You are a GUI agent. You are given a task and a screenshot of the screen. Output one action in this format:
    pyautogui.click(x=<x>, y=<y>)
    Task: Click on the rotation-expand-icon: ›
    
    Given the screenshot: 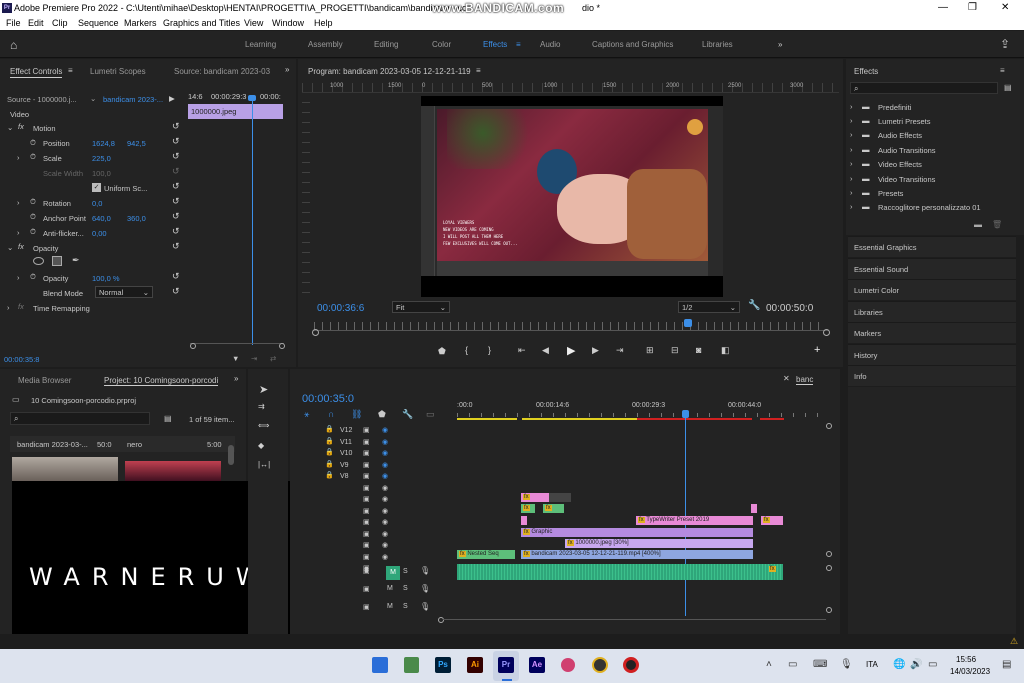 What is the action you would take?
    pyautogui.click(x=18, y=202)
    